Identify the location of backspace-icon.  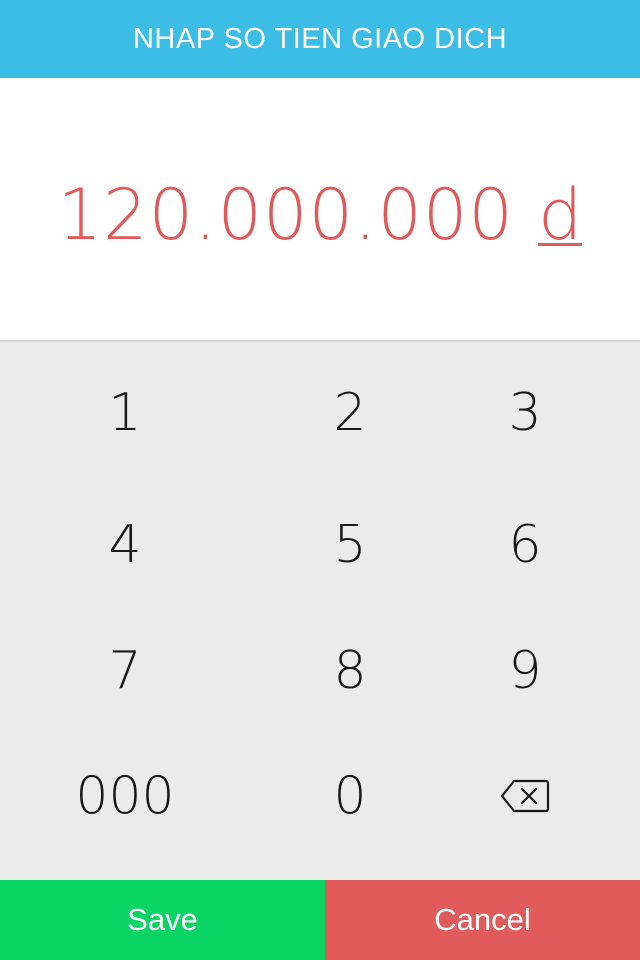
(525, 796).